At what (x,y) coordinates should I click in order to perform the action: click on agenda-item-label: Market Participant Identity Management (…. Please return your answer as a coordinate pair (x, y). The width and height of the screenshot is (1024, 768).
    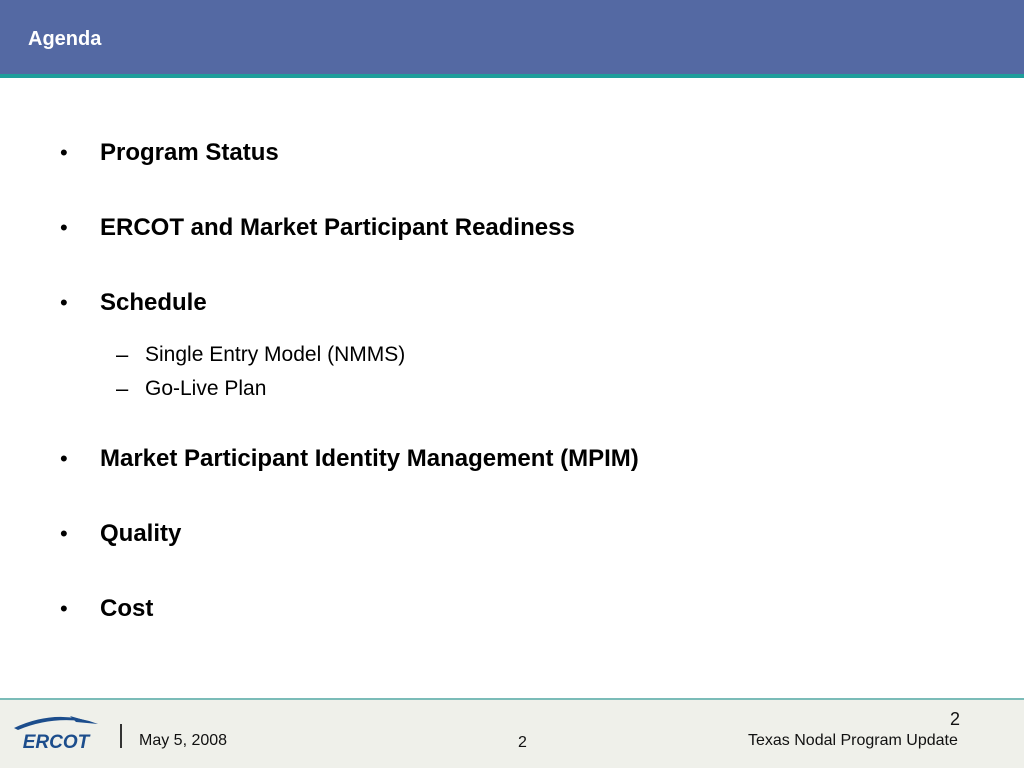
    Looking at the image, I should click on (369, 458).